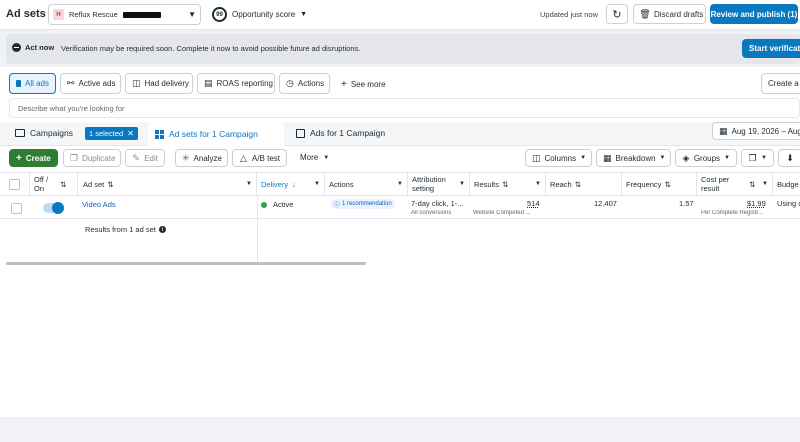  I want to click on col-actions-label: Actions, so click(341, 184).